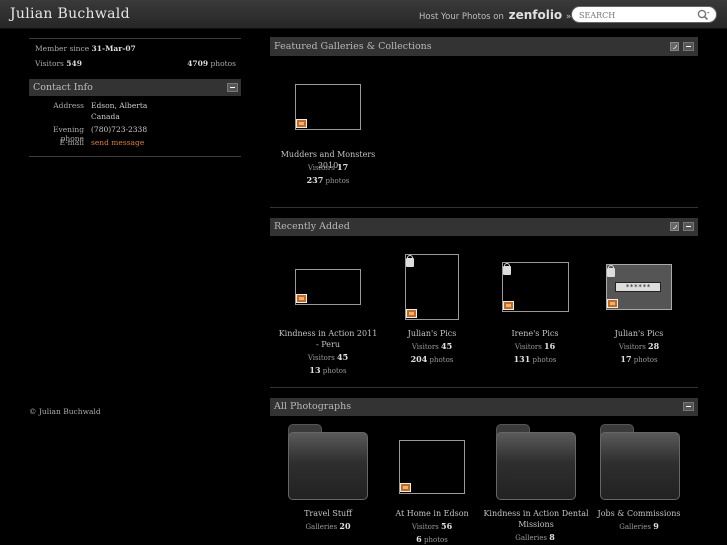  What do you see at coordinates (313, 406) in the screenshot?
I see `all-photographs-title: All Photographs` at bounding box center [313, 406].